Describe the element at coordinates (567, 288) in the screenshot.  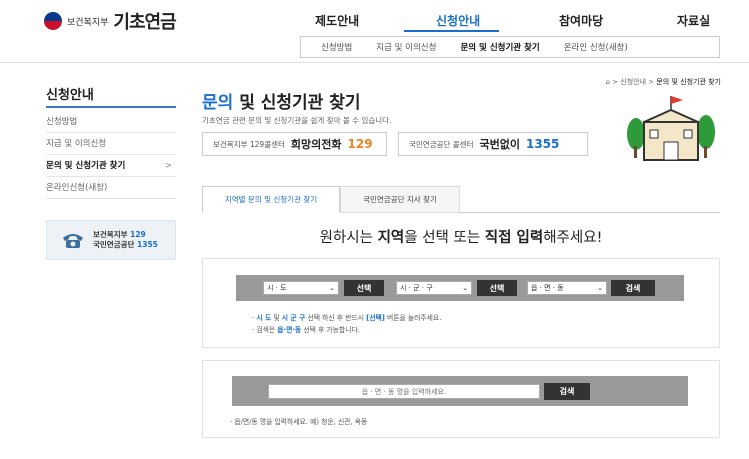
I see `eupmyeondong-select: 읍 · 면 · 동 ⌄` at that location.